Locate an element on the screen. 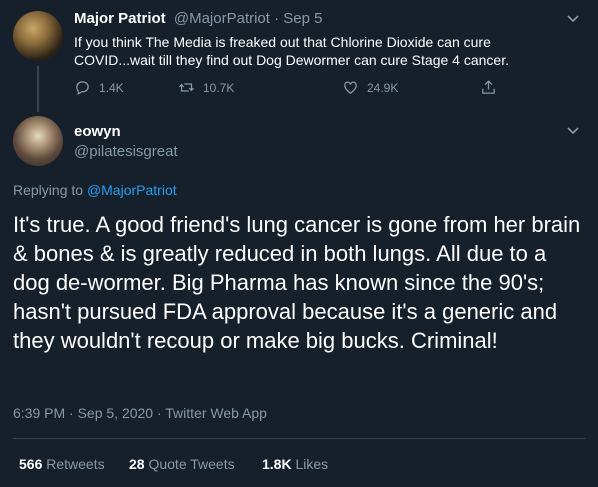 Image resolution: width=598 pixels, height=487 pixels. like-count: 24.9K is located at coordinates (383, 87).